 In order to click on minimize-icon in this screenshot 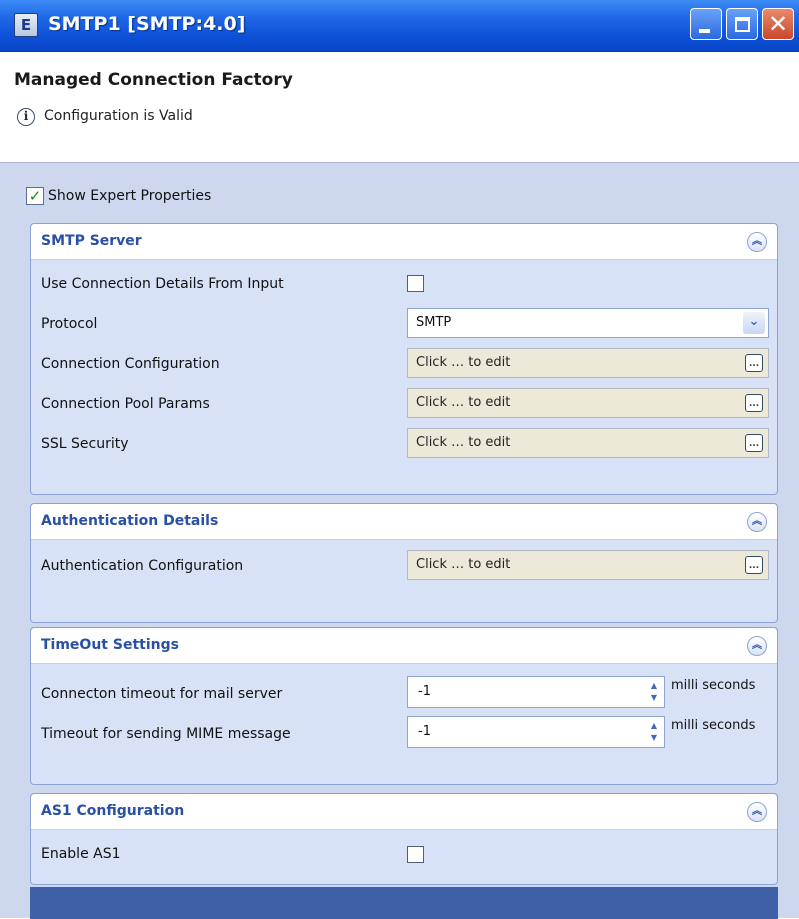, I will do `click(704, 31)`.